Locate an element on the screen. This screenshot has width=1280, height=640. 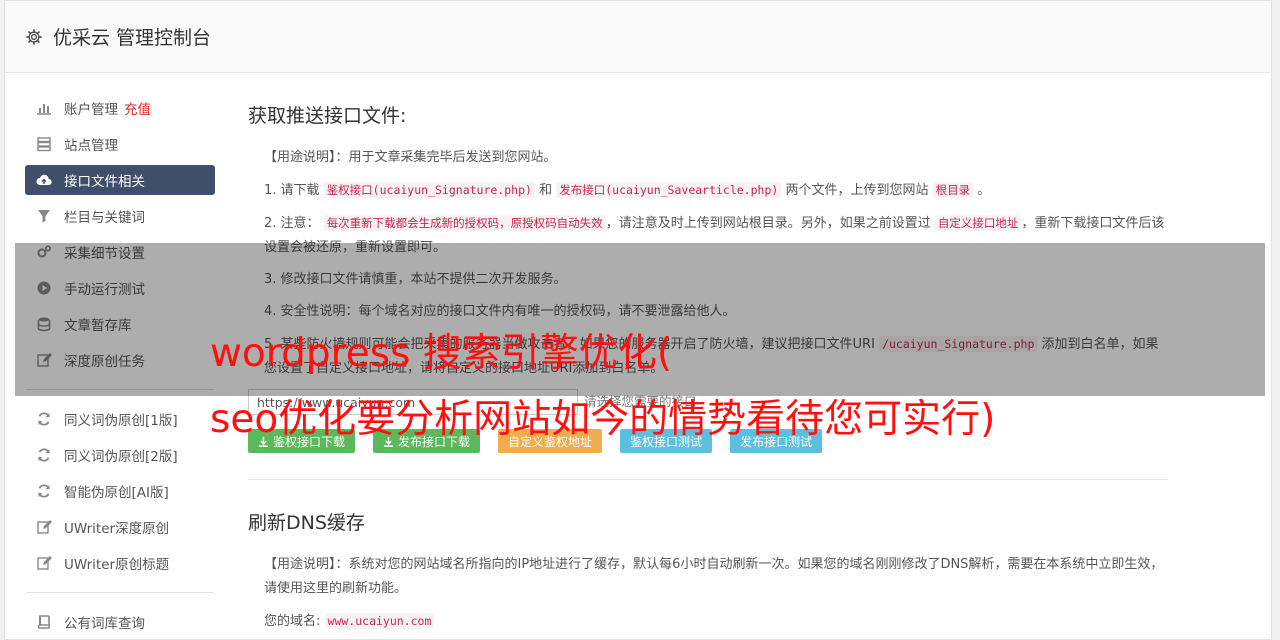
page-title: 优采云 管理控制台 is located at coordinates (132, 38).